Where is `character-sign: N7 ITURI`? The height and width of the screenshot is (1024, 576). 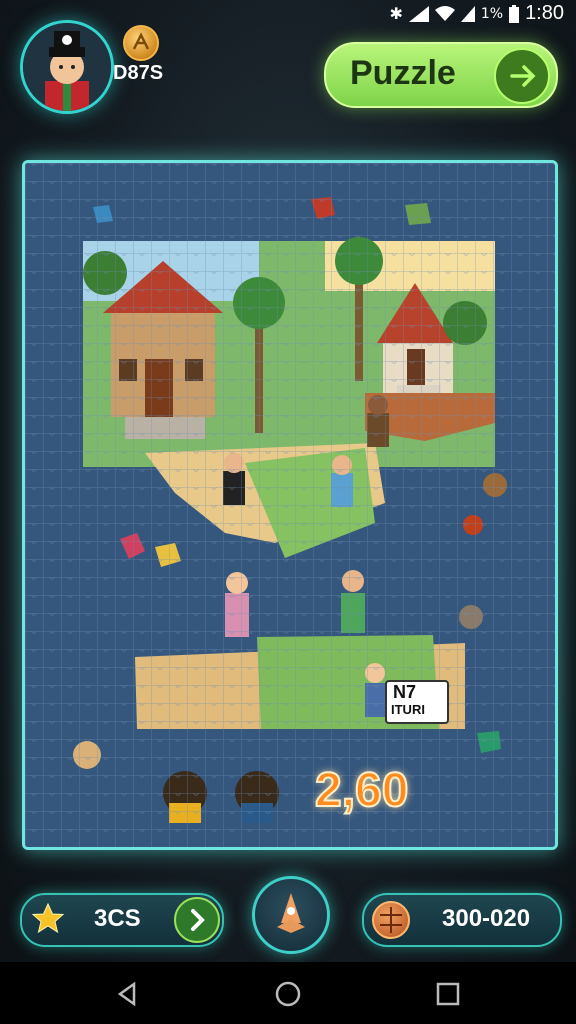 character-sign: N7 ITURI is located at coordinates (417, 702).